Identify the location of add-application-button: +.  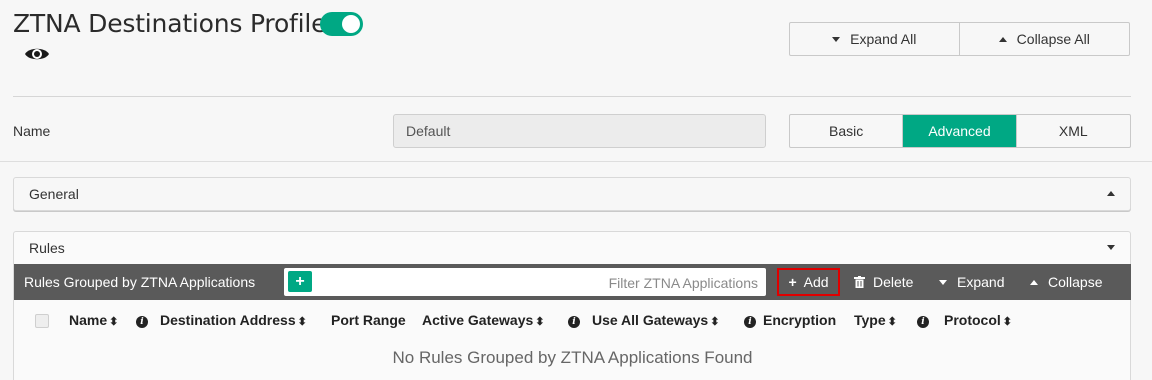
(300, 281).